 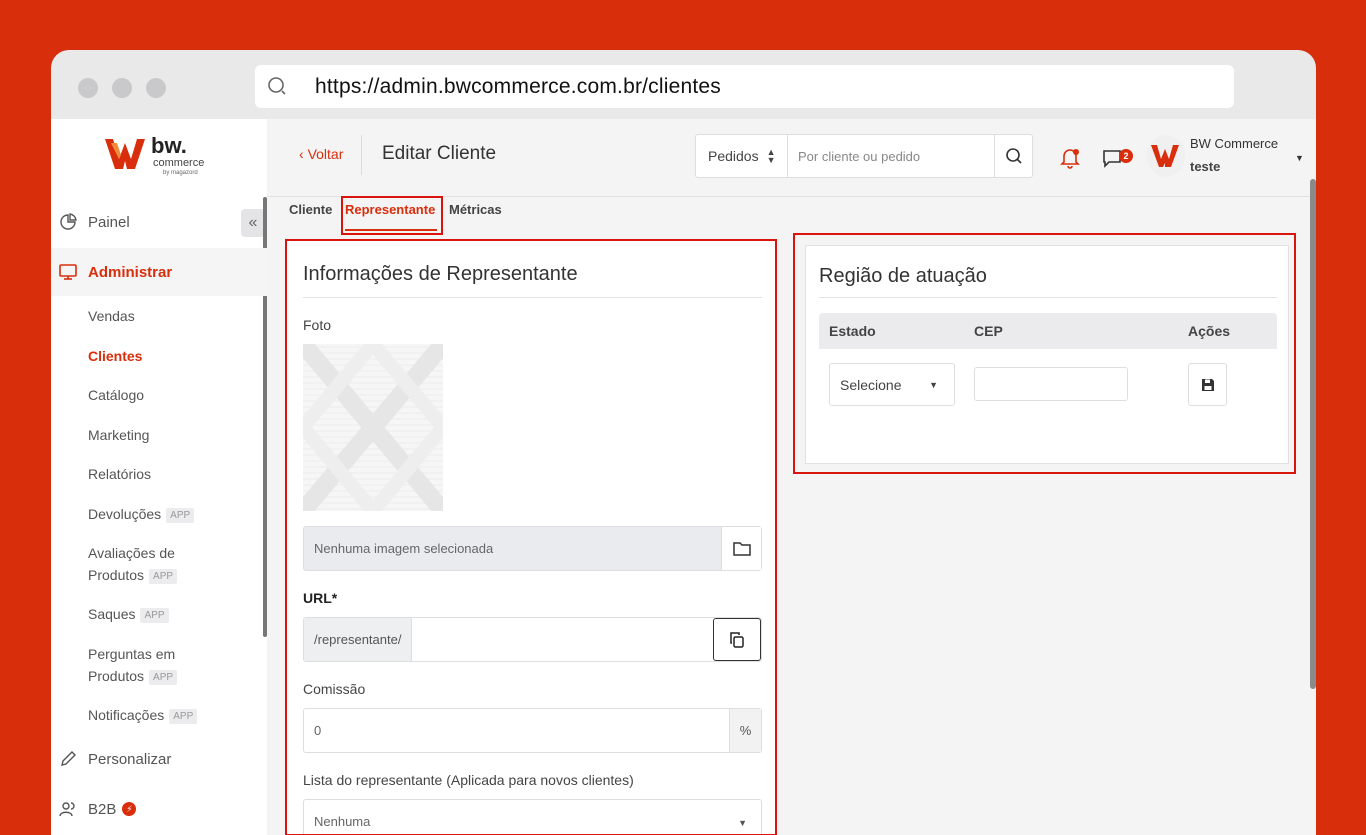 What do you see at coordinates (132, 654) in the screenshot?
I see `subitem-label: Perguntas em` at bounding box center [132, 654].